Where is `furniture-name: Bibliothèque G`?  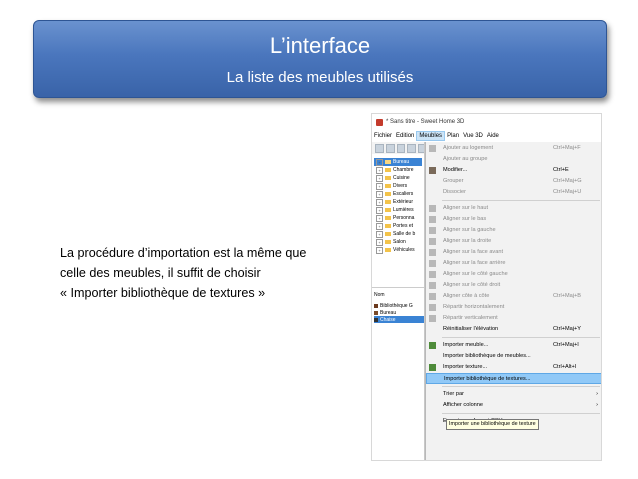
furniture-name: Bibliothèque G is located at coordinates (396, 305).